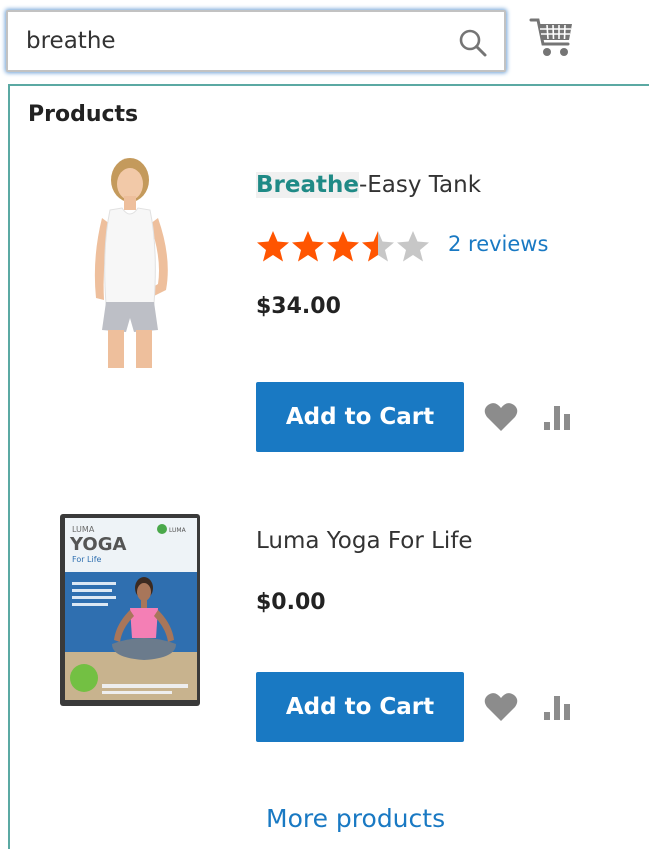 This screenshot has width=649, height=849. What do you see at coordinates (178, 530) in the screenshot?
I see `dvd-logo-text: LUMA` at bounding box center [178, 530].